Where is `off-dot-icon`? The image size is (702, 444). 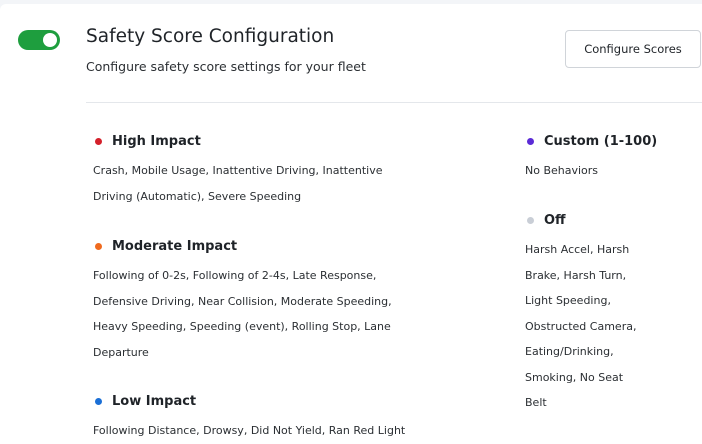 off-dot-icon is located at coordinates (530, 220).